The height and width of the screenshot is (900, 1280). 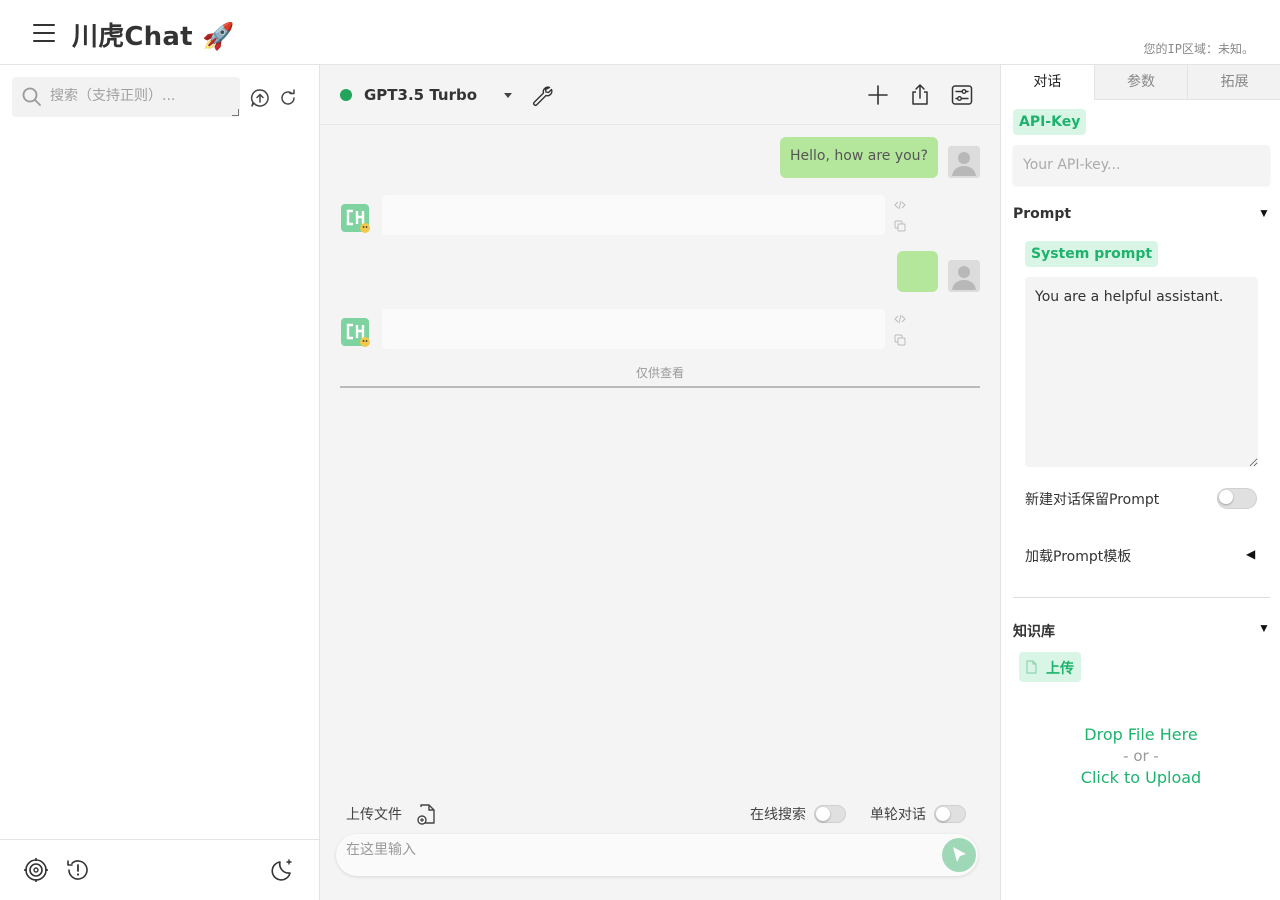 I want to click on file-drop-zone: Drop File Here - or - Click to Upload, so click(x=1140, y=756).